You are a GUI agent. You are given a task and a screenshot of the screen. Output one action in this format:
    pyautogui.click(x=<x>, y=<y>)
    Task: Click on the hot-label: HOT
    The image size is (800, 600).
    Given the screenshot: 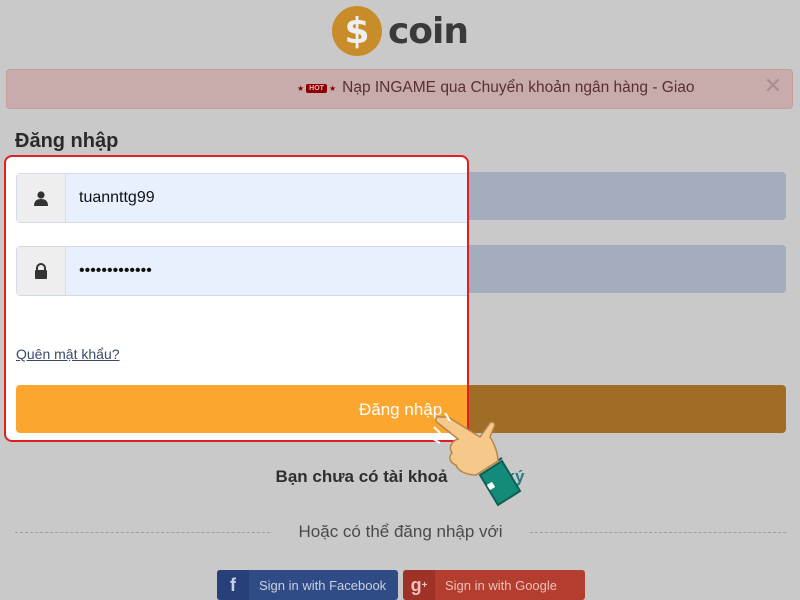 What is the action you would take?
    pyautogui.click(x=316, y=88)
    